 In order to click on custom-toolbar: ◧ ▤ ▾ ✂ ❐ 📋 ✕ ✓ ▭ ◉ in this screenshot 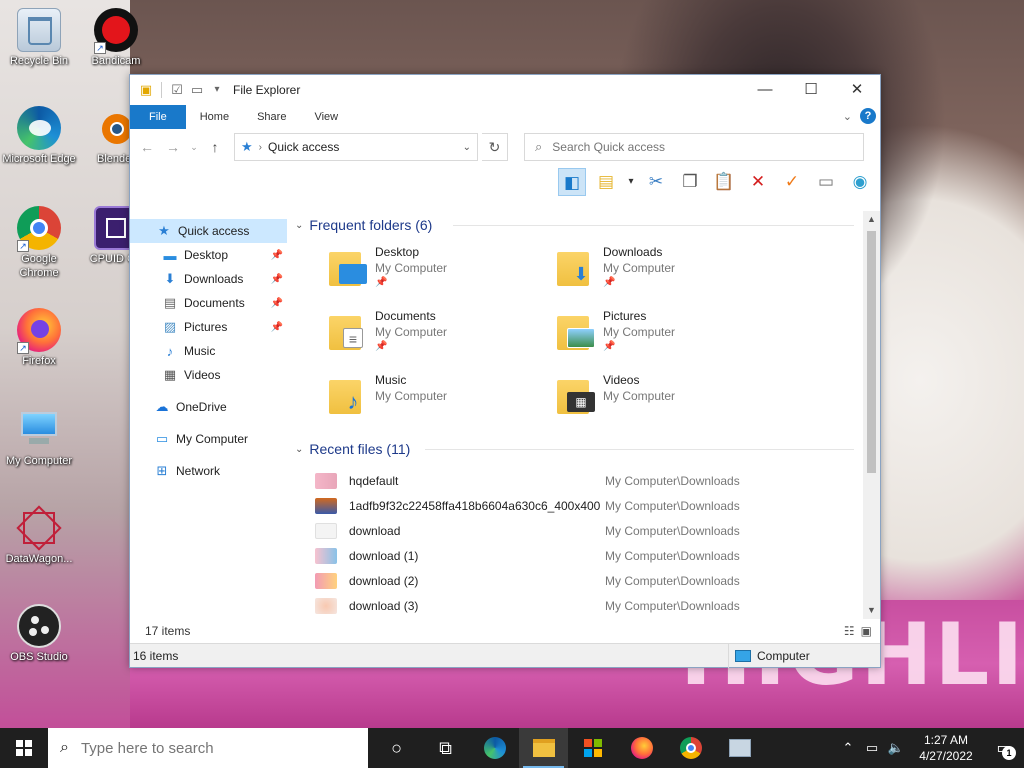, I will do `click(505, 182)`.